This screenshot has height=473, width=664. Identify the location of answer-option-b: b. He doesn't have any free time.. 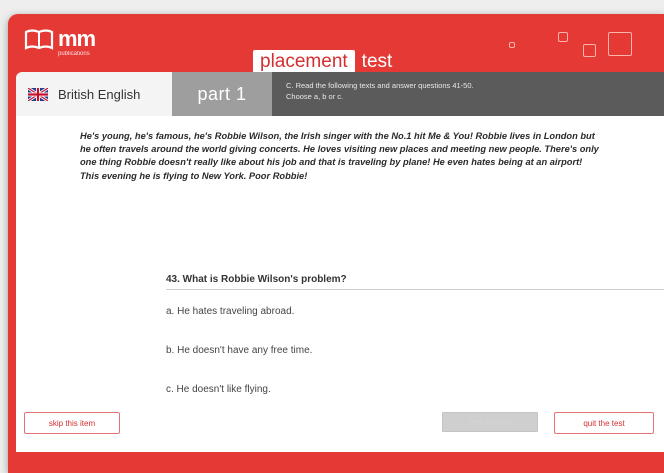
(239, 350).